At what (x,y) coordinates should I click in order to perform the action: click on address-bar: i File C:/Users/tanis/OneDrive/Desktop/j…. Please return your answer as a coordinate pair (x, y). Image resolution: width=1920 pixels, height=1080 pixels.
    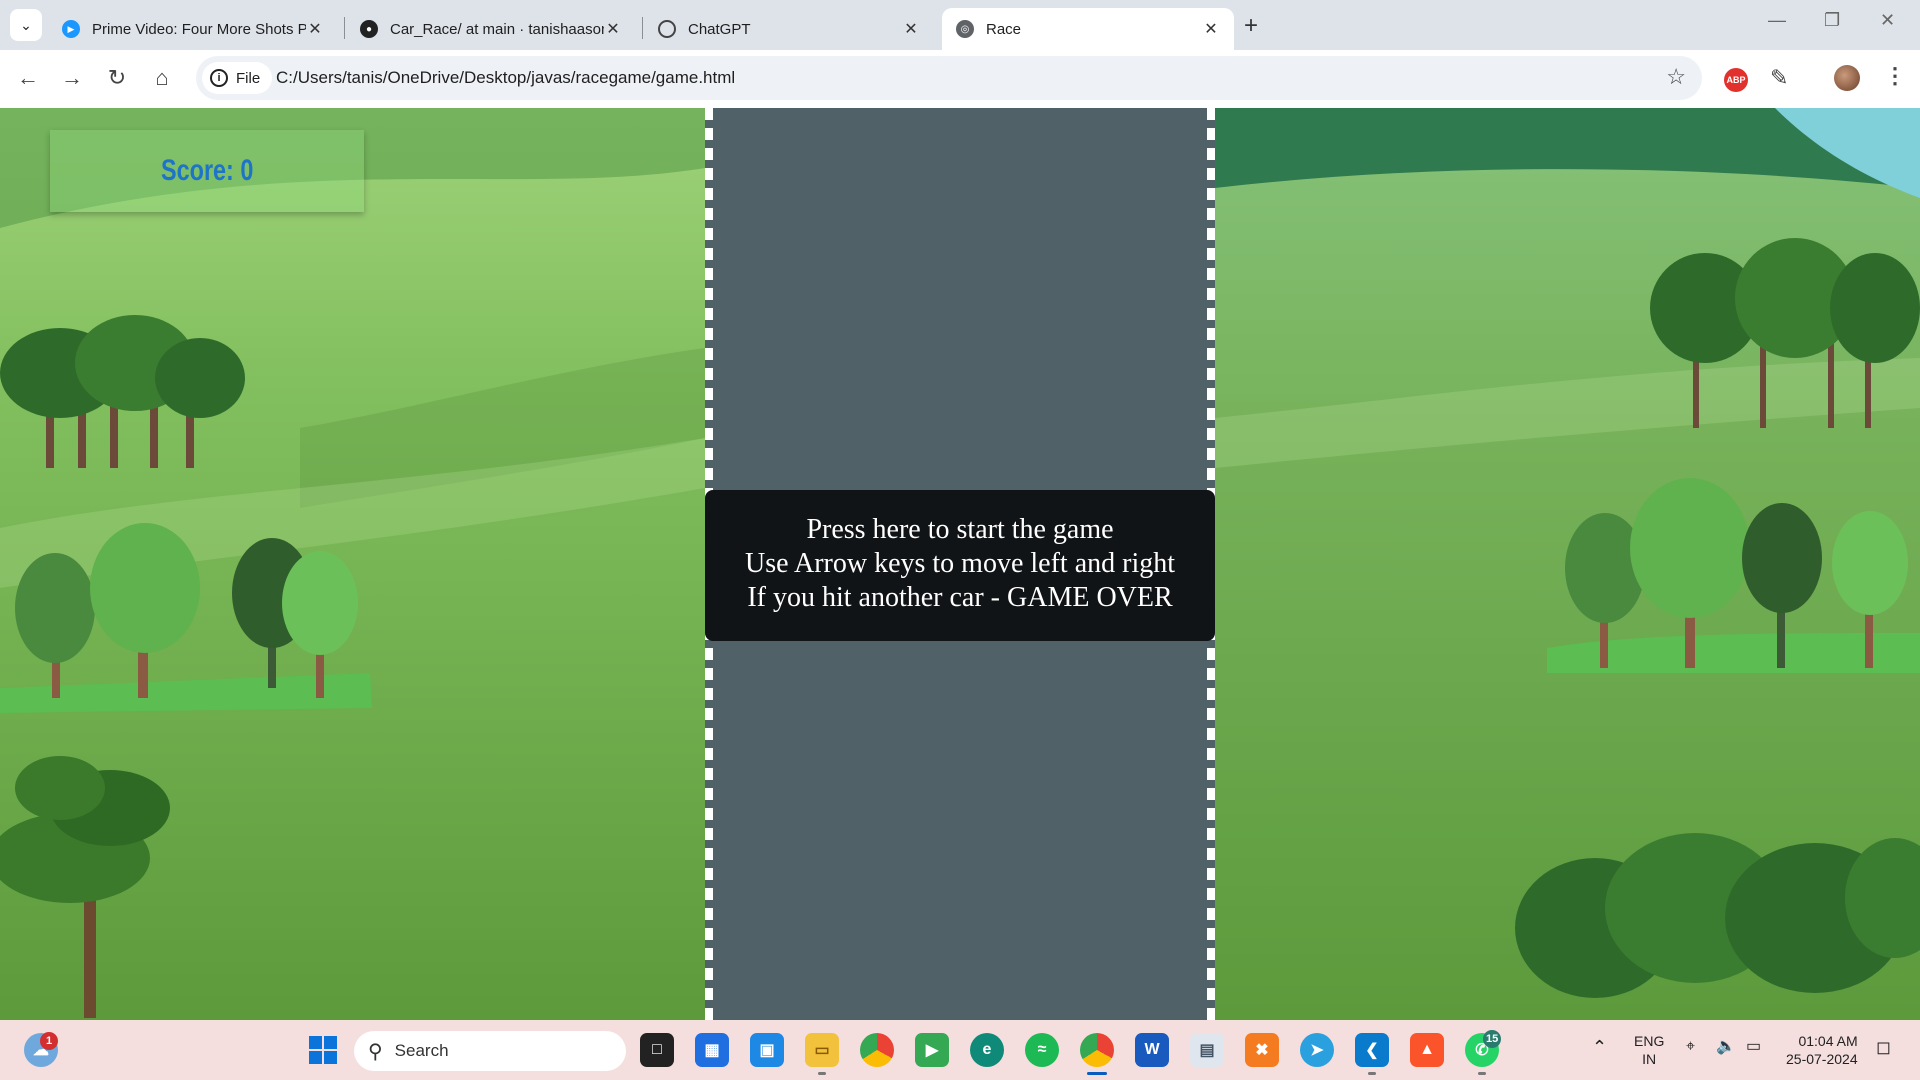
    Looking at the image, I should click on (949, 78).